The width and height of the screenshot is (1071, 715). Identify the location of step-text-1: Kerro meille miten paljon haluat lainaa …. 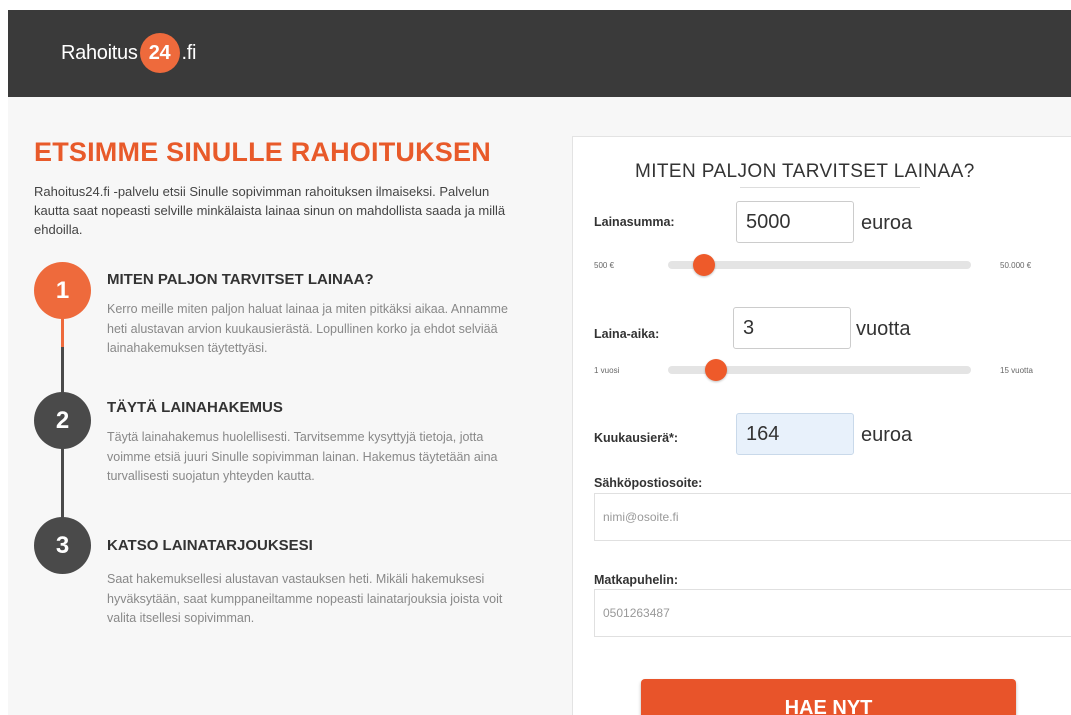
(307, 328).